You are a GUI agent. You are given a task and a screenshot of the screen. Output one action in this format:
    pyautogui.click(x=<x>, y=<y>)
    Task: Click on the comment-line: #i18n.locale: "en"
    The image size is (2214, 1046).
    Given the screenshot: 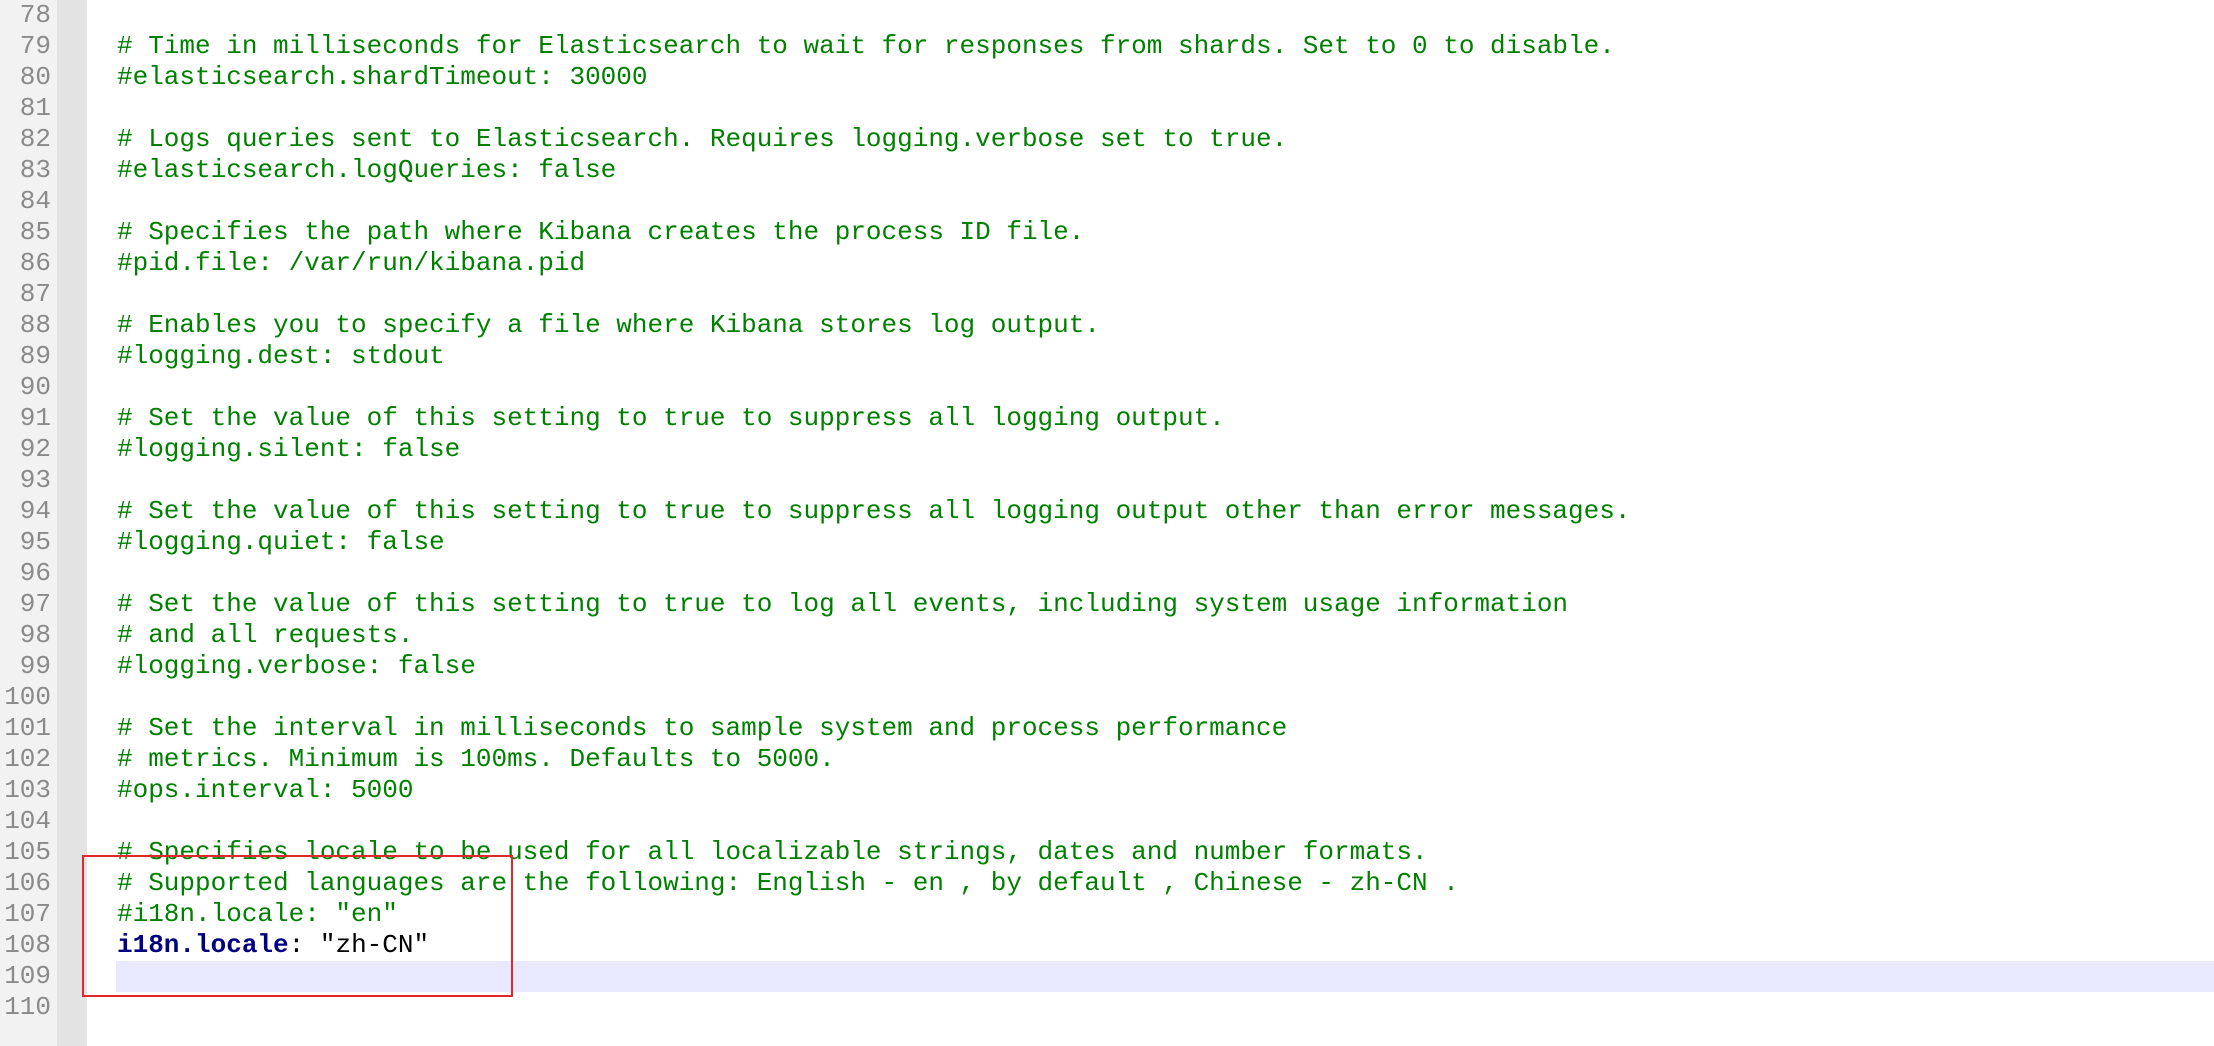 What is the action you would take?
    pyautogui.click(x=257, y=914)
    